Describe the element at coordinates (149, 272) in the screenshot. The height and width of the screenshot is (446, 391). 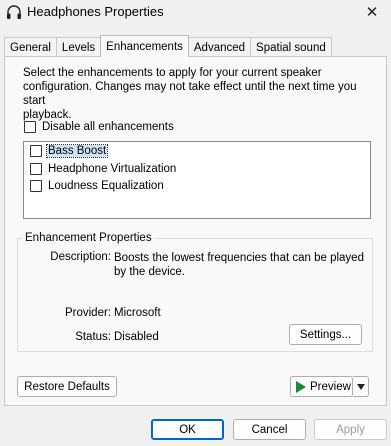
I see `description-value-line-2: by the device.` at that location.